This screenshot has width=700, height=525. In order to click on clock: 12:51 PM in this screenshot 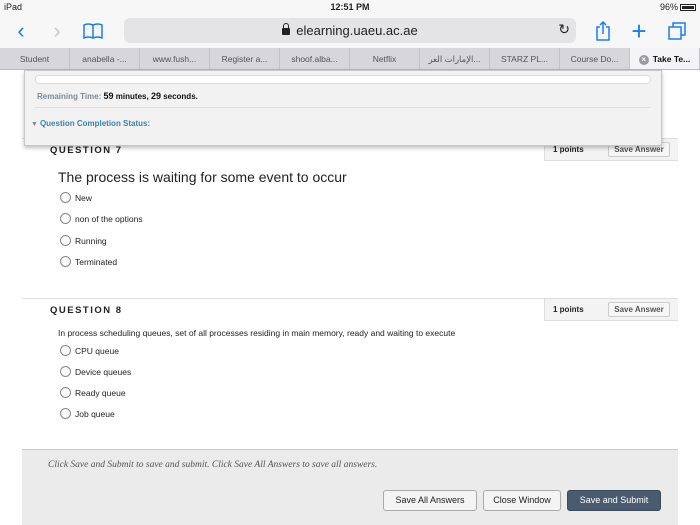, I will do `click(350, 7)`.